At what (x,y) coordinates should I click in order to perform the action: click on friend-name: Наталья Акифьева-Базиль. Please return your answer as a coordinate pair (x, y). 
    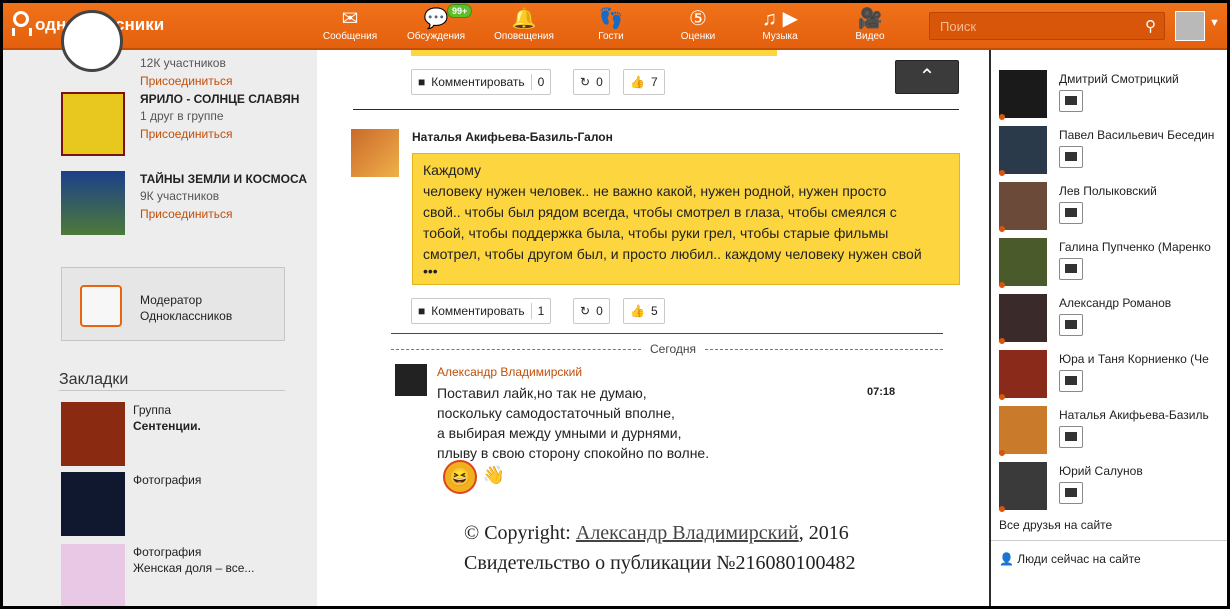
    Looking at the image, I should click on (1143, 415).